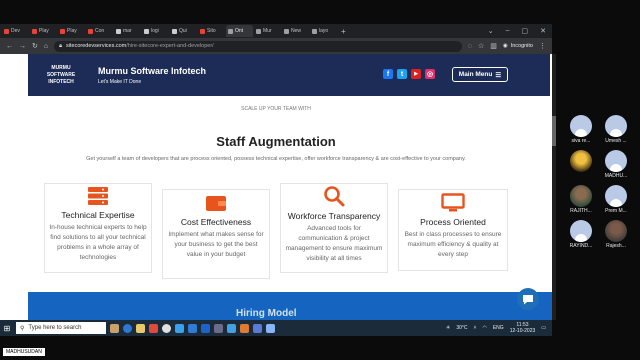  What do you see at coordinates (120, 81) in the screenshot?
I see `brand-tagline: Let's Make IT Done` at bounding box center [120, 81].